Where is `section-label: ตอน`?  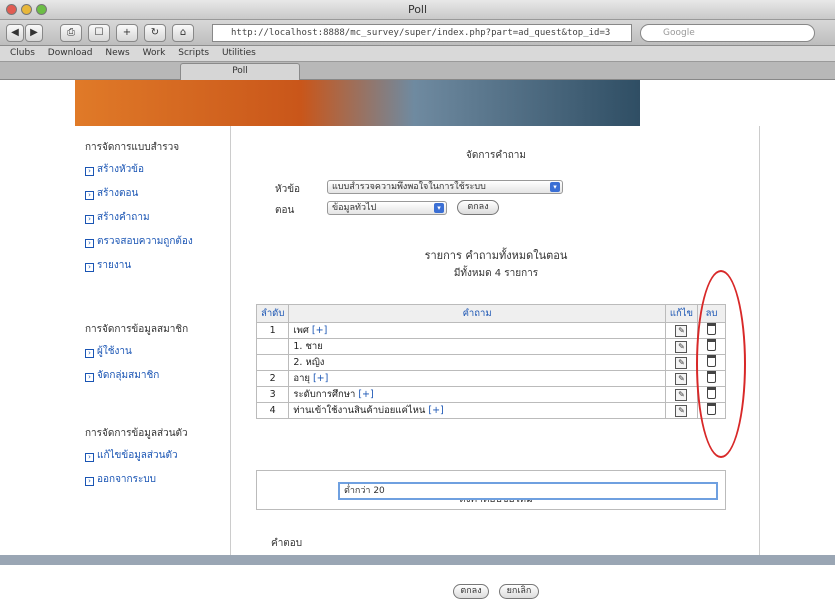
section-label: ตอน is located at coordinates (285, 210).